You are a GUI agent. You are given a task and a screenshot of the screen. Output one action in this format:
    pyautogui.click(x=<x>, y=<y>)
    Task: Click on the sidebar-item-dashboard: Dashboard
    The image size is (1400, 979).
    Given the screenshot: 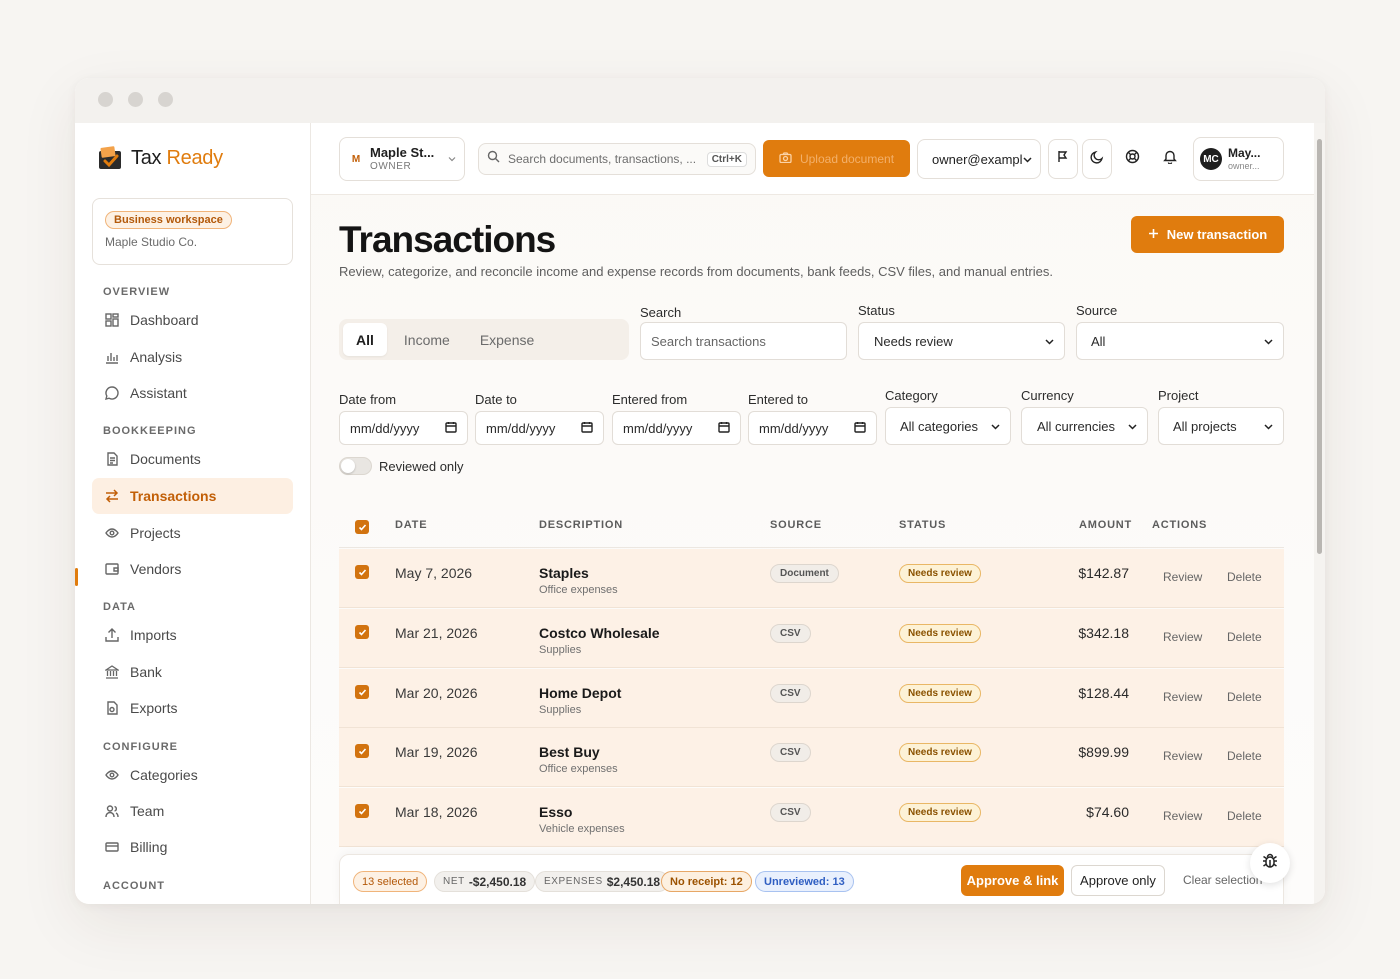 What is the action you would take?
    pyautogui.click(x=192, y=320)
    